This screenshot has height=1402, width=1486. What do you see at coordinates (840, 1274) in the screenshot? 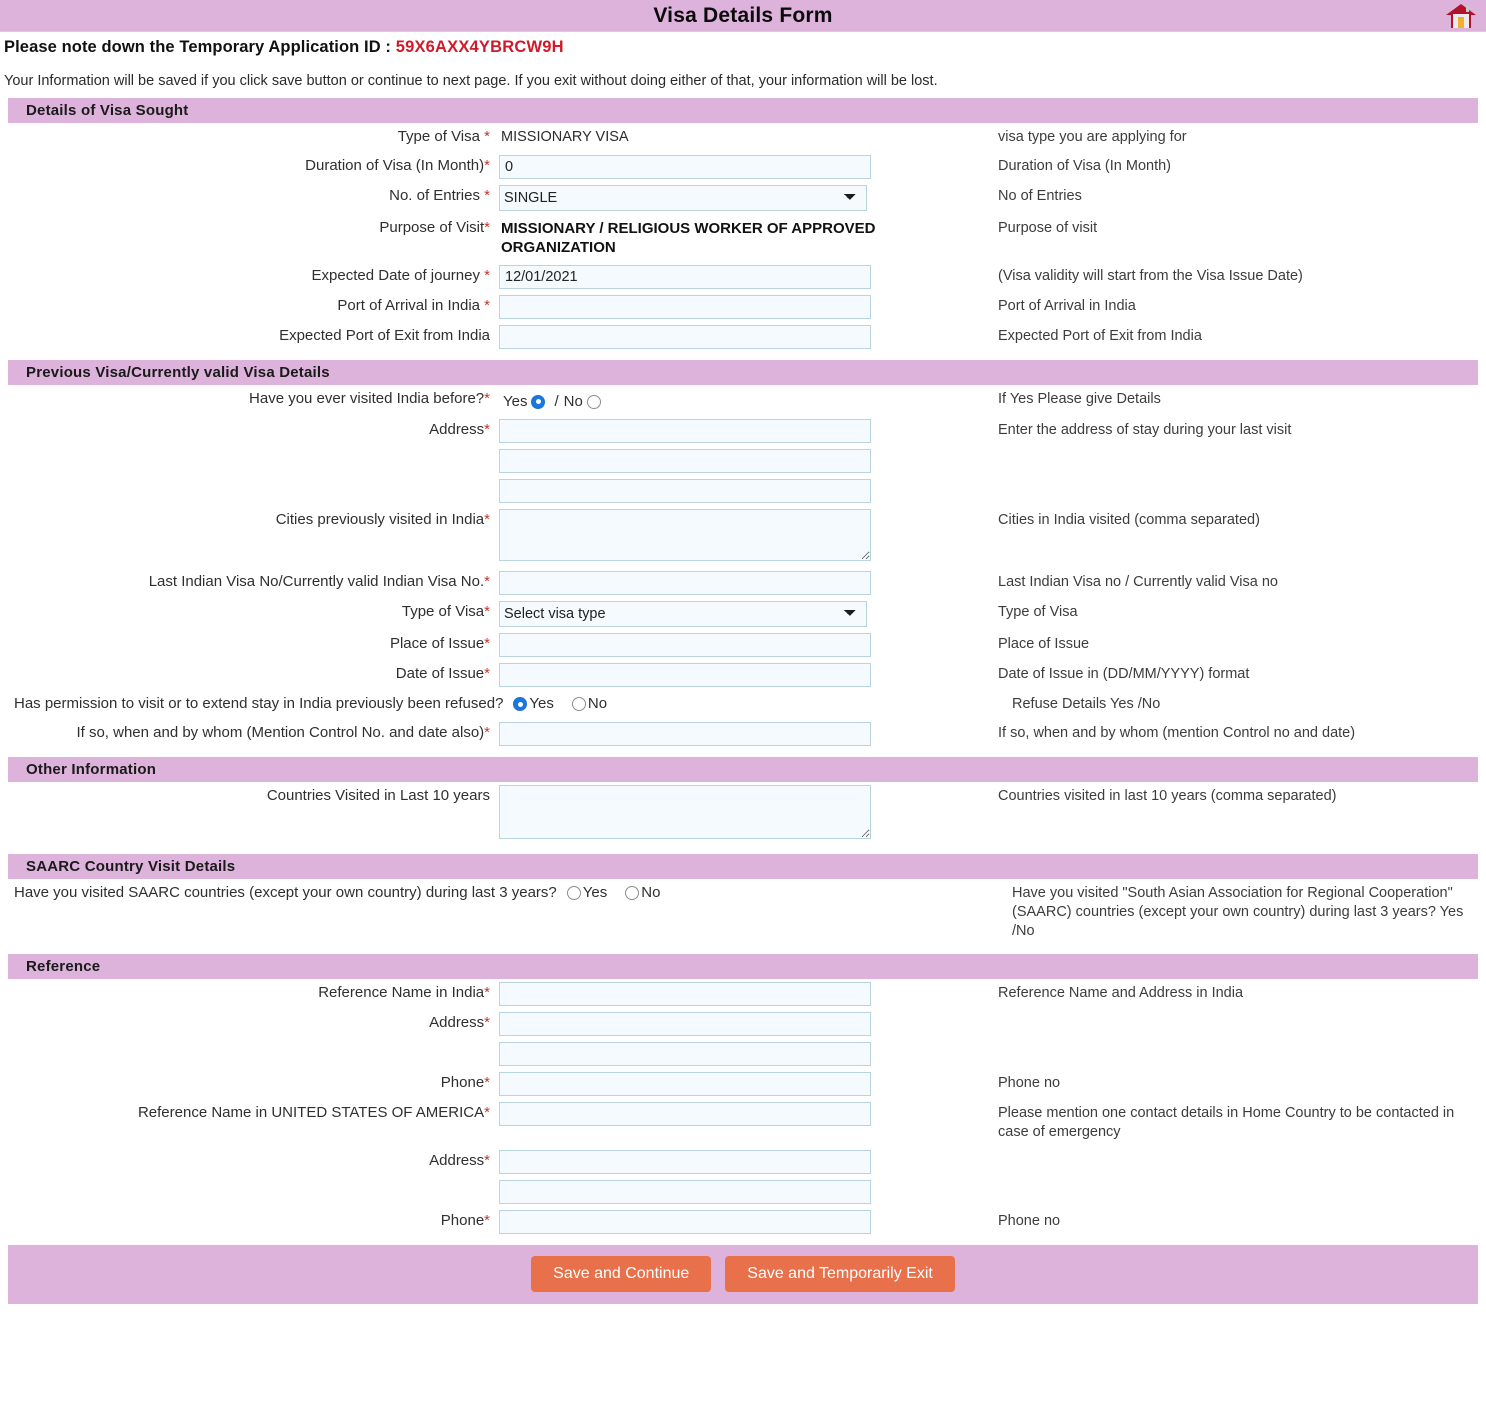
I see `save-and-temporarily-exit-button: Save and Temporarily Exit` at bounding box center [840, 1274].